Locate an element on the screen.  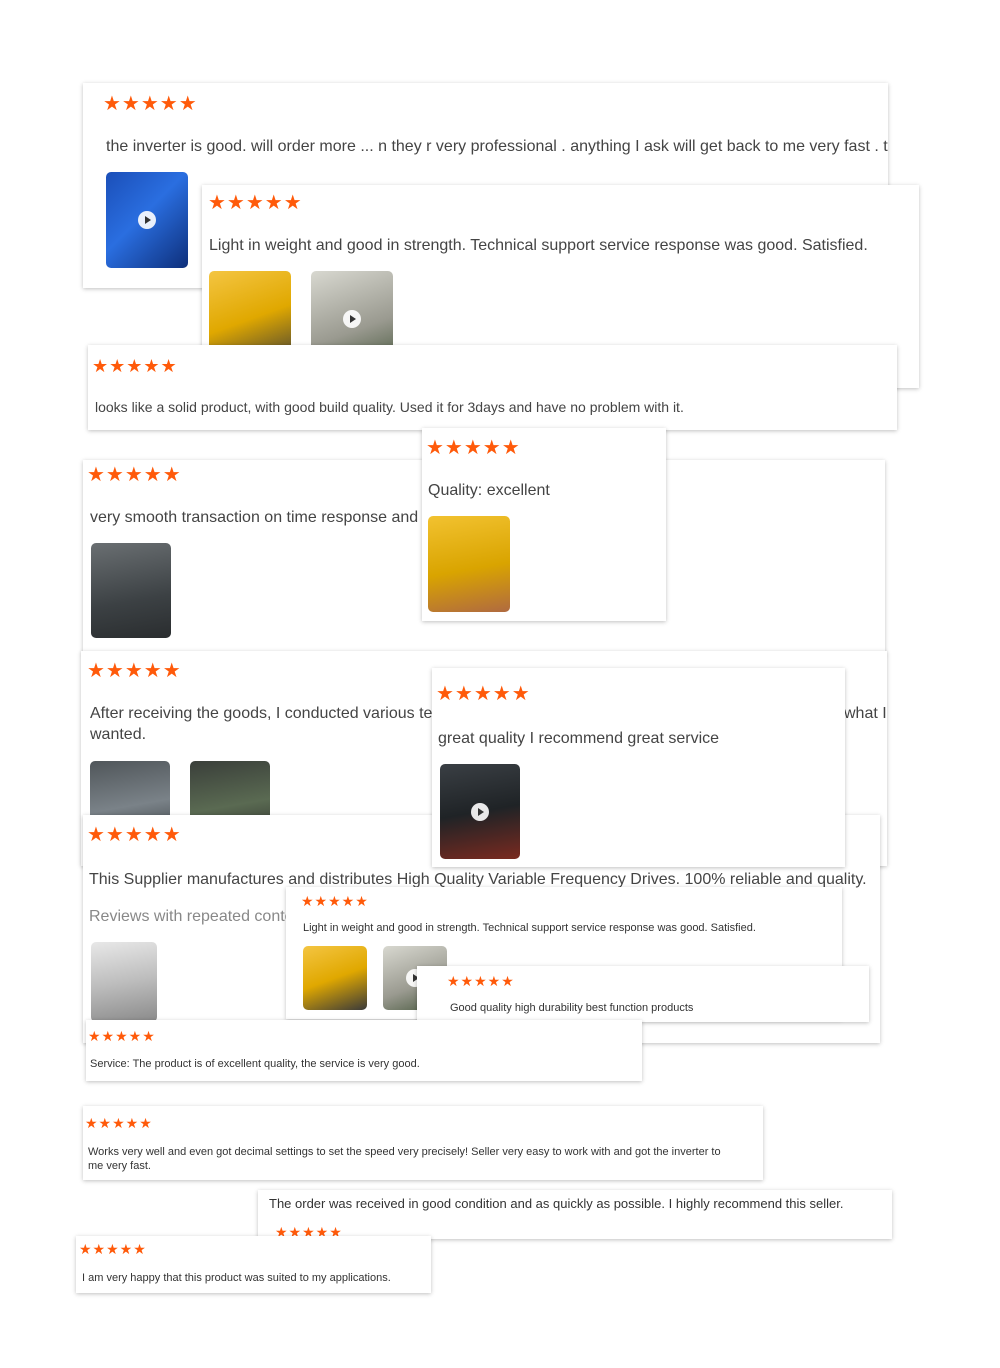
review-card: ★★★★★ Quality: excellent is located at coordinates (544, 524).